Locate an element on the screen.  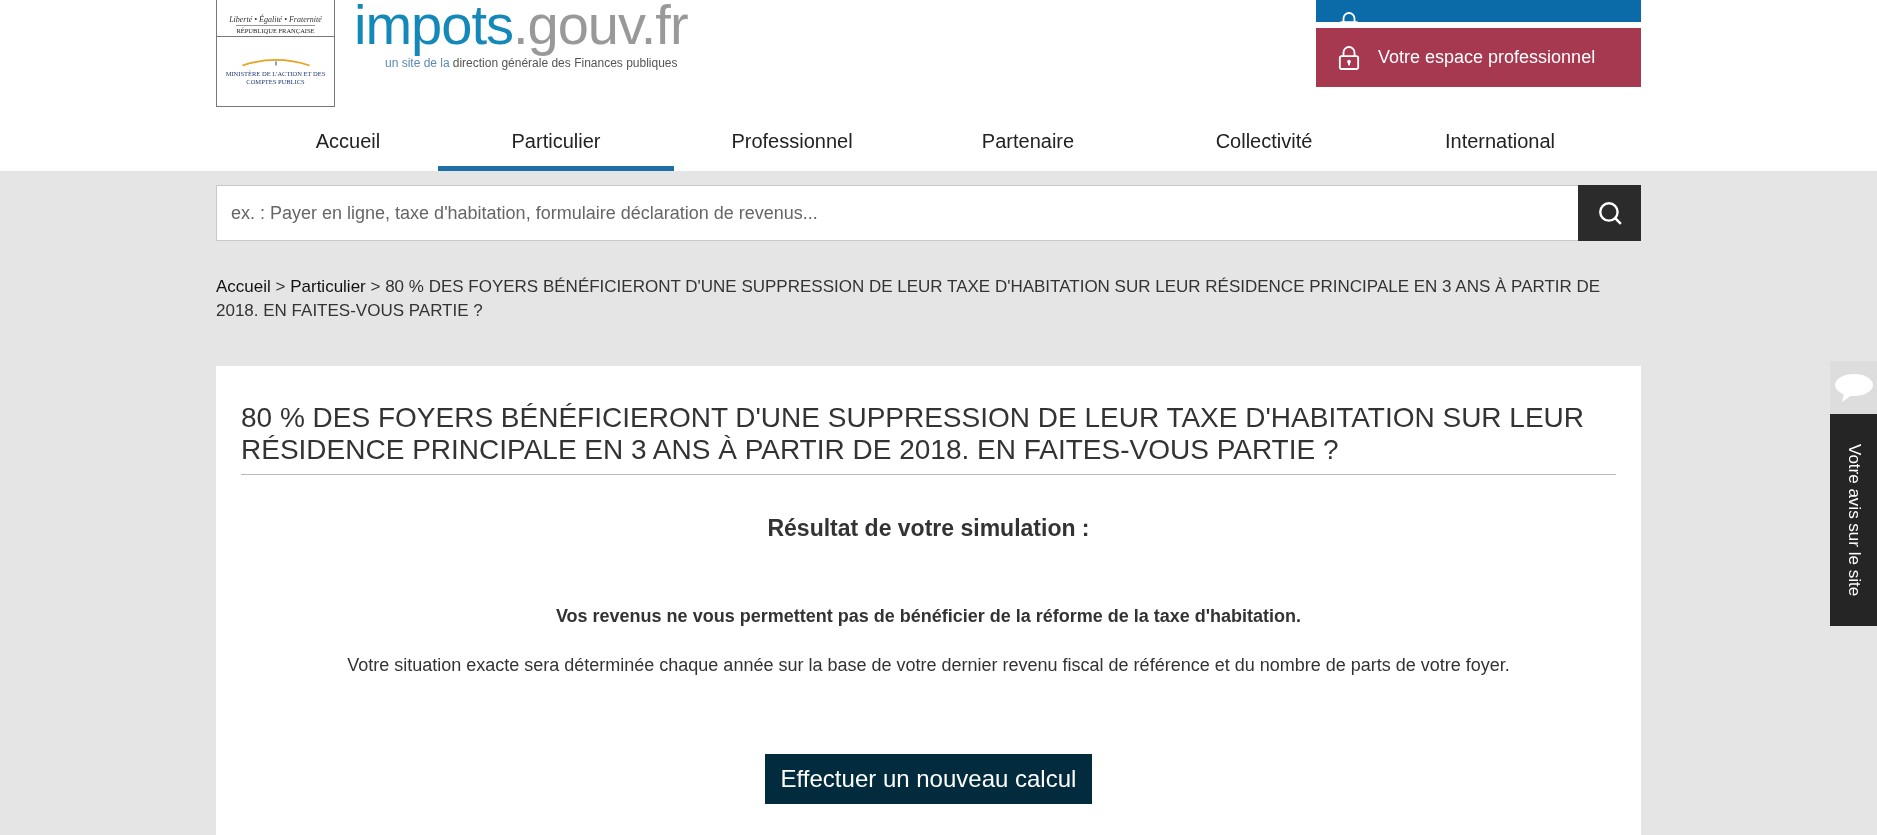
speech-bubble-icon is located at coordinates (1853, 387).